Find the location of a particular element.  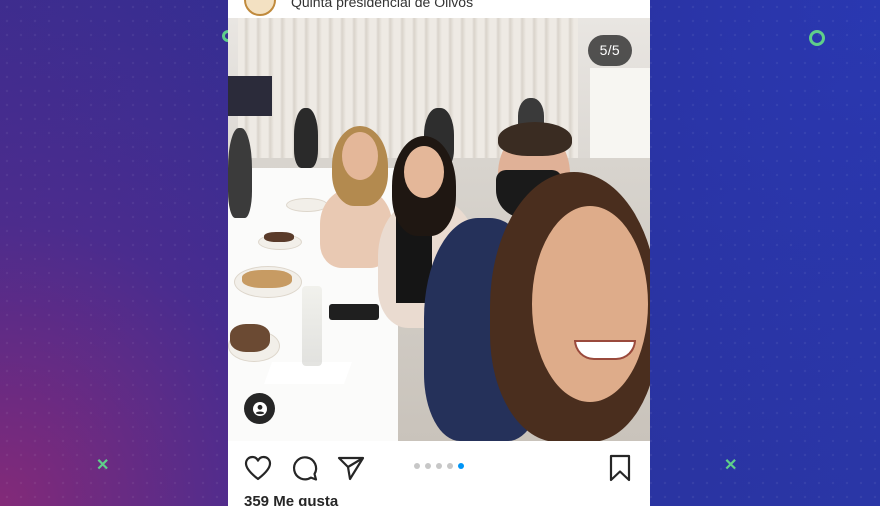

heart-icon is located at coordinates (258, 468).